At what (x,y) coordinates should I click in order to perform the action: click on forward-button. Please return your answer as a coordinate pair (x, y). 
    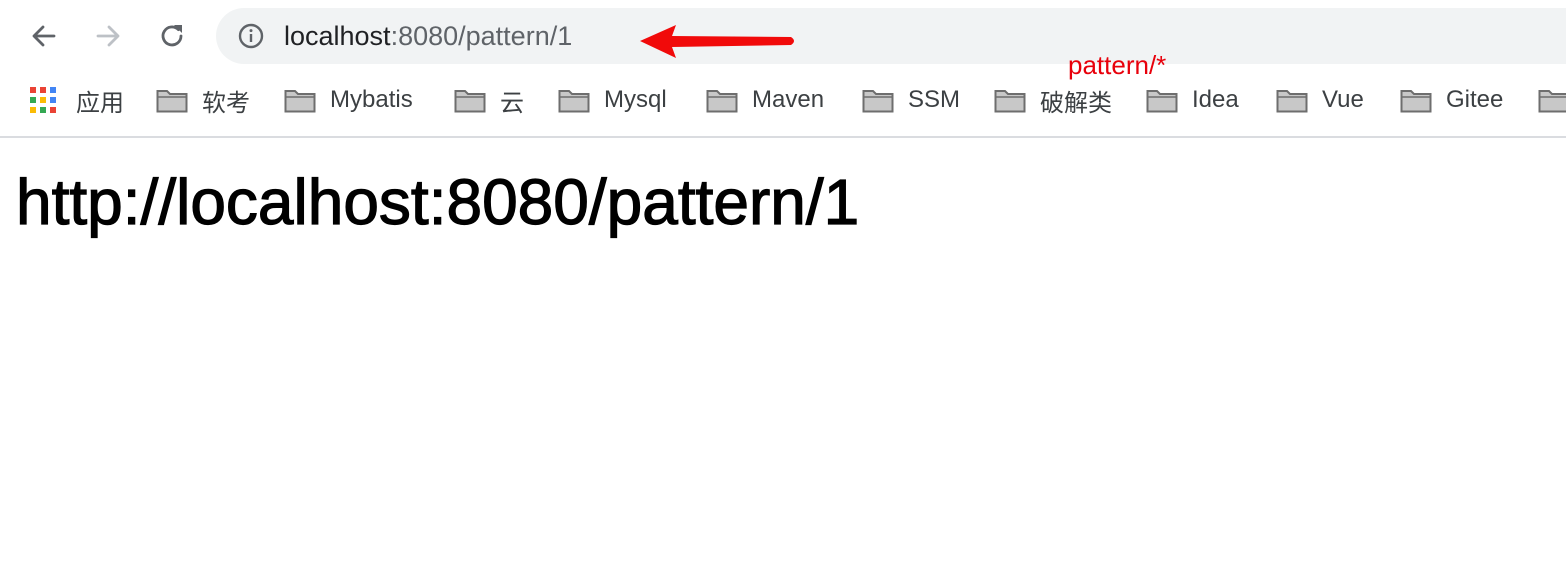
    Looking at the image, I should click on (108, 36).